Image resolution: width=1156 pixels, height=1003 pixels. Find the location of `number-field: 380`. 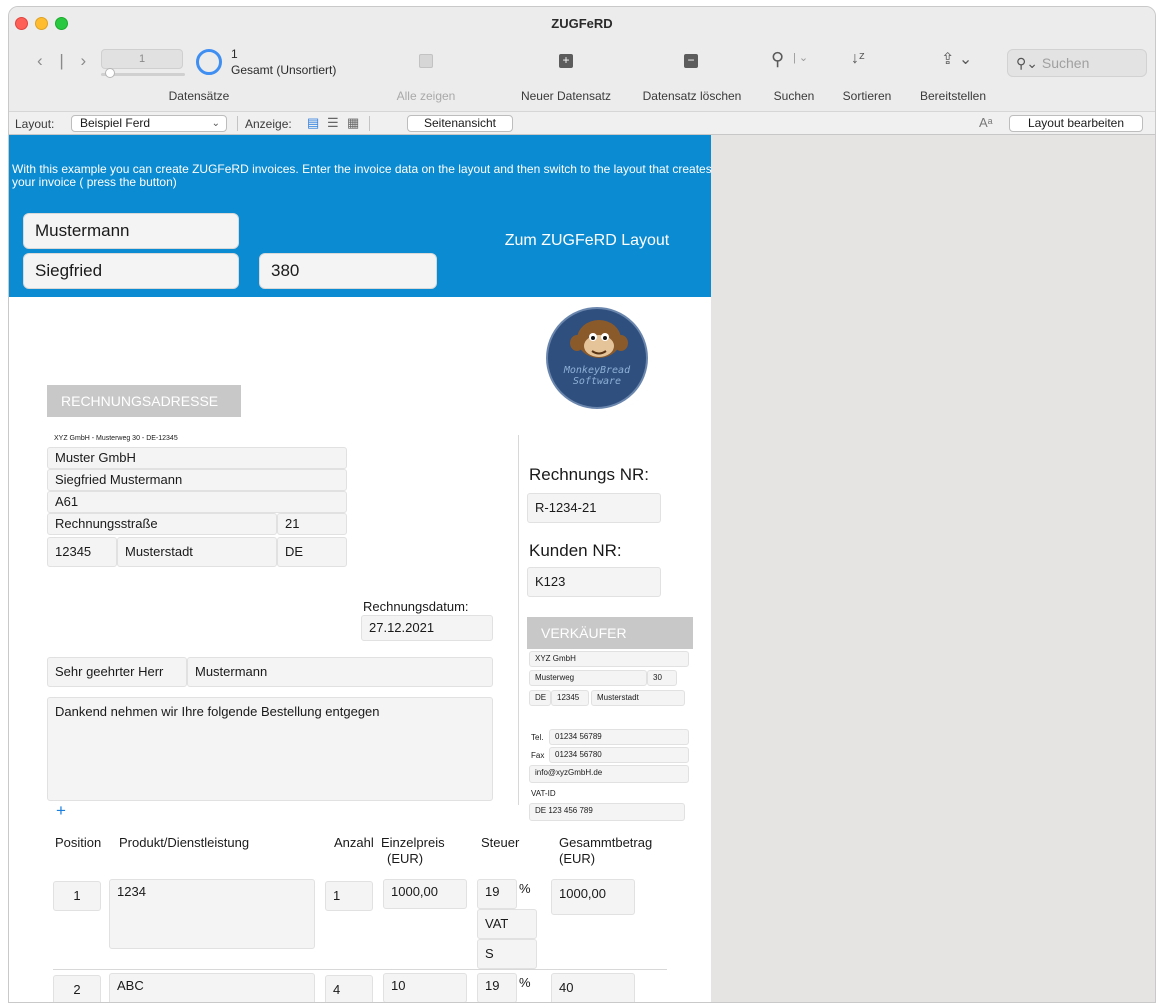

number-field: 380 is located at coordinates (348, 271).